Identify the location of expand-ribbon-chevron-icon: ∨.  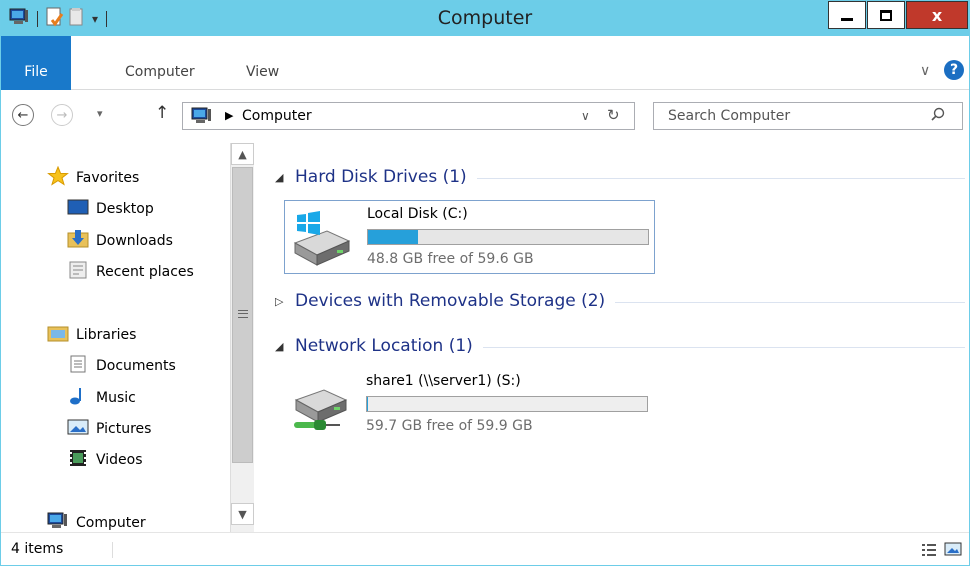
(925, 71).